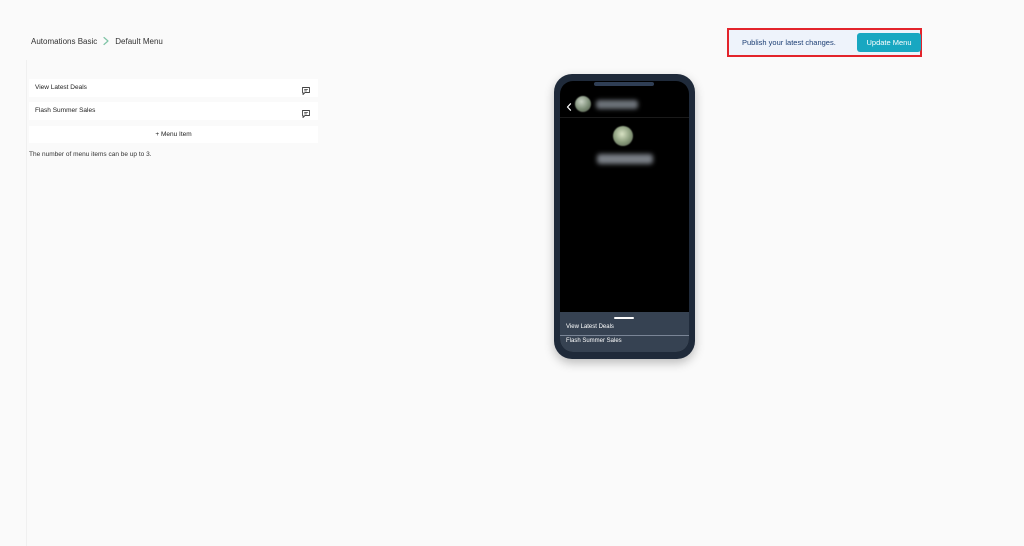  Describe the element at coordinates (90, 154) in the screenshot. I see `menu-limit-hint: The number of menu items can be up to 3.` at that location.